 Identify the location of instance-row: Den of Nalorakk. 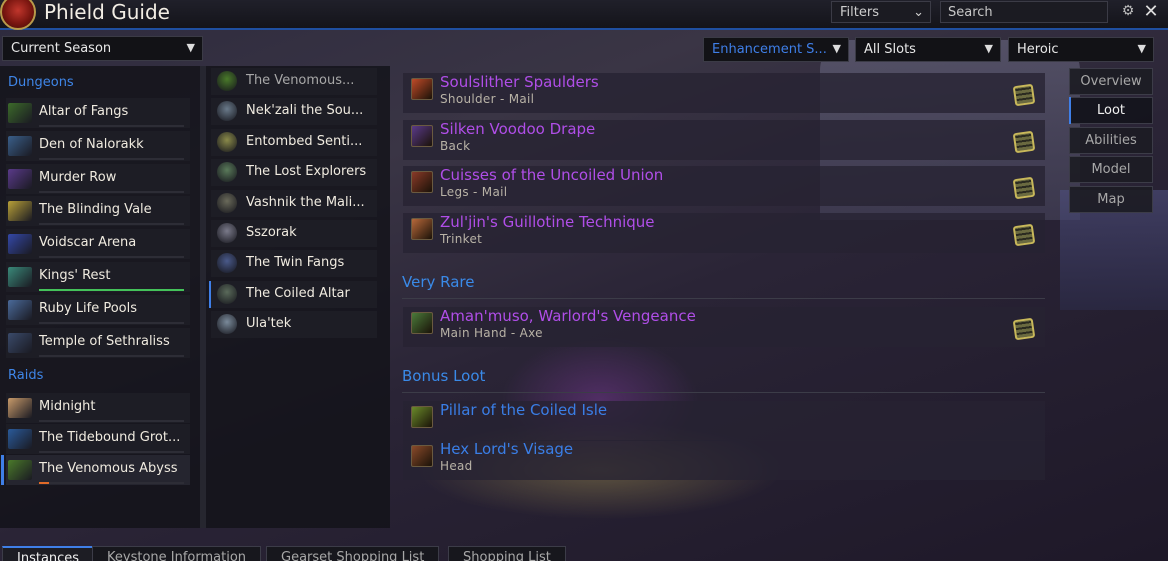
(98, 145).